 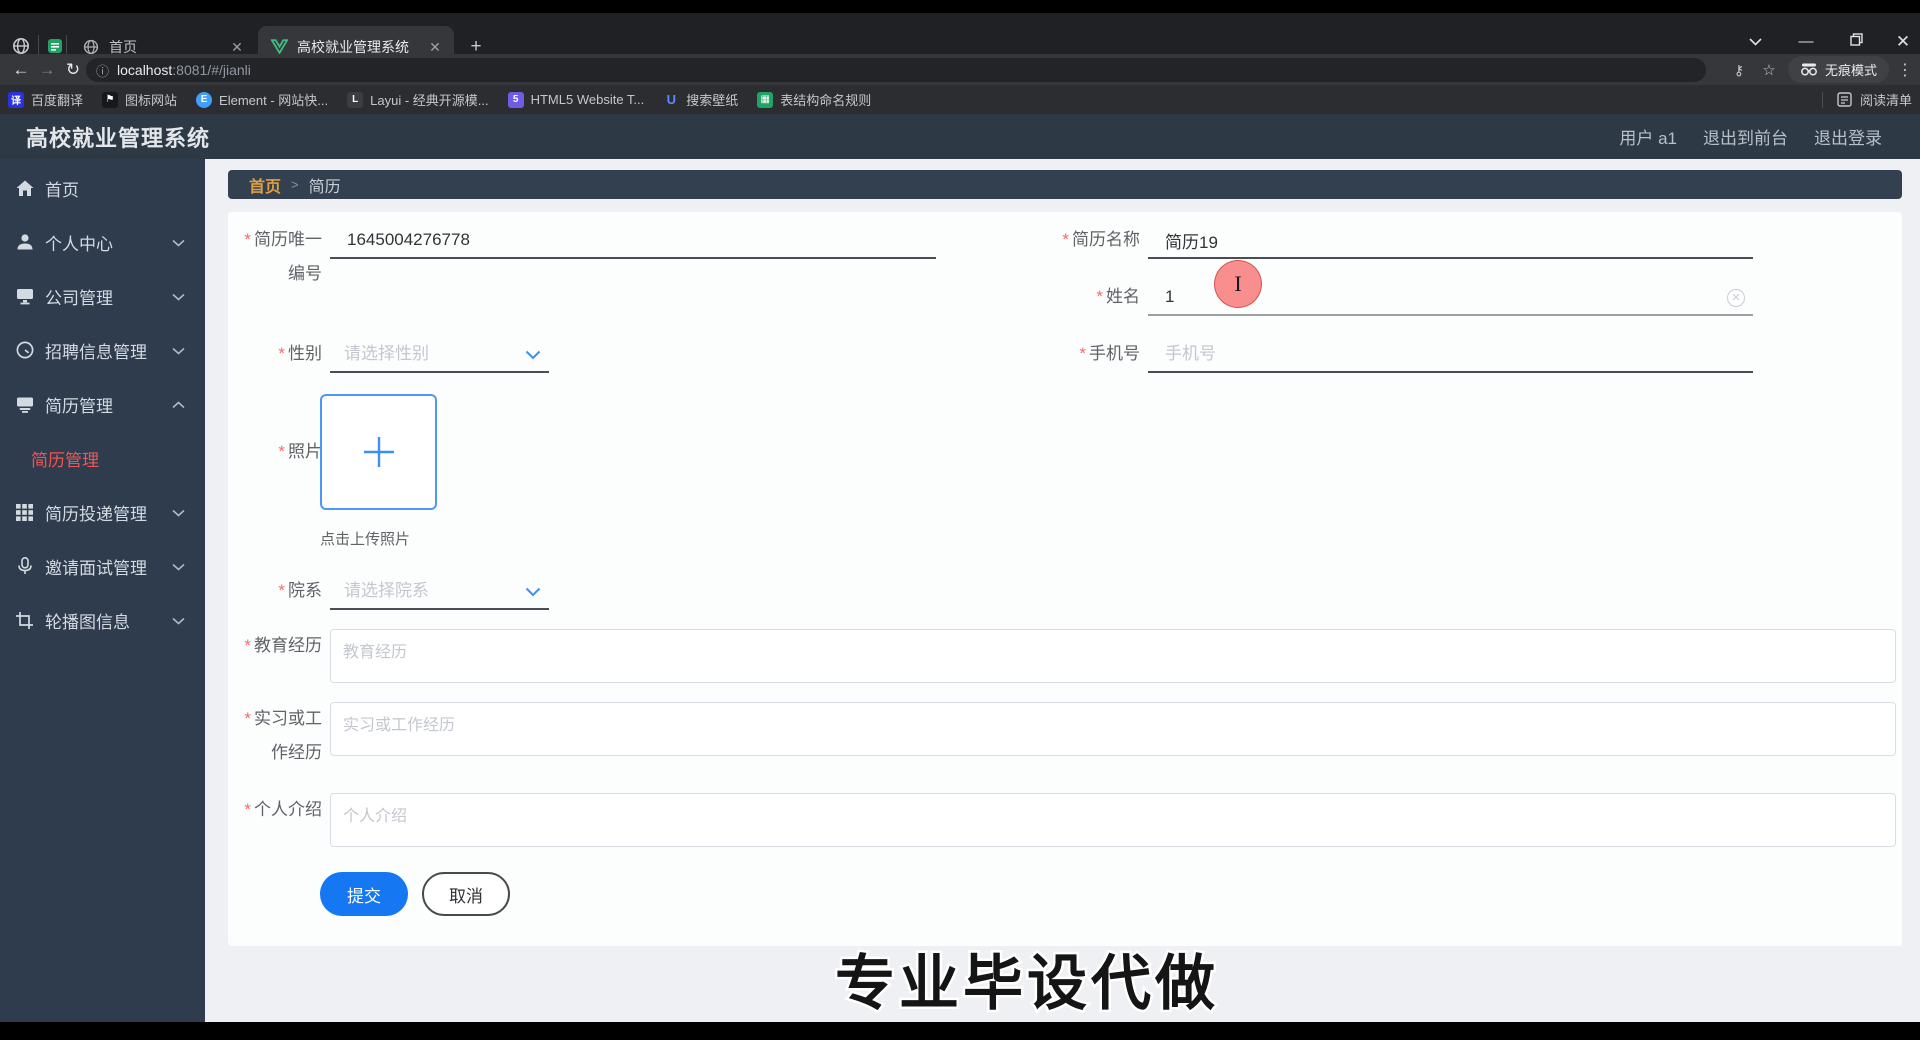 I want to click on breadcrumb: 首页 > 简历, so click(x=1065, y=184).